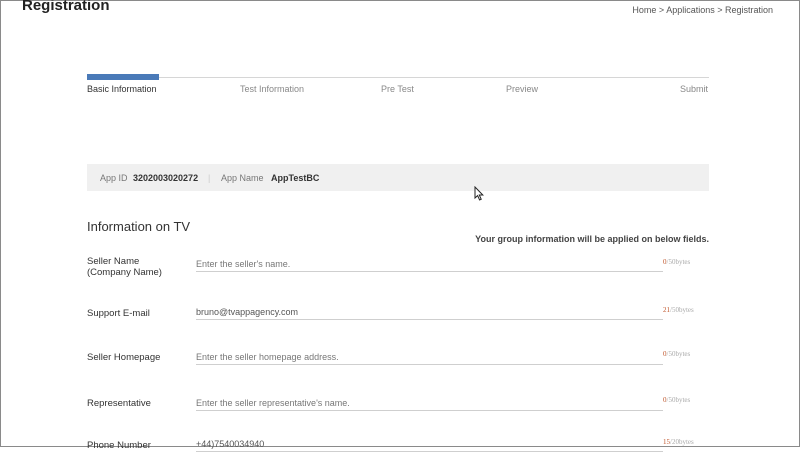 This screenshot has height=452, width=800. Describe the element at coordinates (113, 261) in the screenshot. I see `seller-name-label-line1: Seller Name` at that location.